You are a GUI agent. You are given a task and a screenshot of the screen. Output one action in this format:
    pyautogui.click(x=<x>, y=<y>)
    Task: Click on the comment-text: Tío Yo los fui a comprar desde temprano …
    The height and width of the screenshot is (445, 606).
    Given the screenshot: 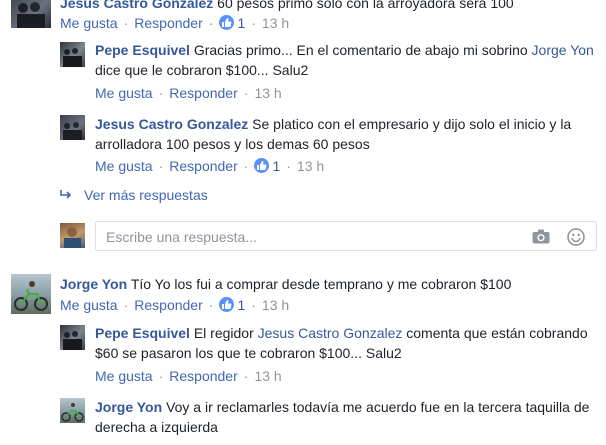 What is the action you would take?
    pyautogui.click(x=321, y=284)
    